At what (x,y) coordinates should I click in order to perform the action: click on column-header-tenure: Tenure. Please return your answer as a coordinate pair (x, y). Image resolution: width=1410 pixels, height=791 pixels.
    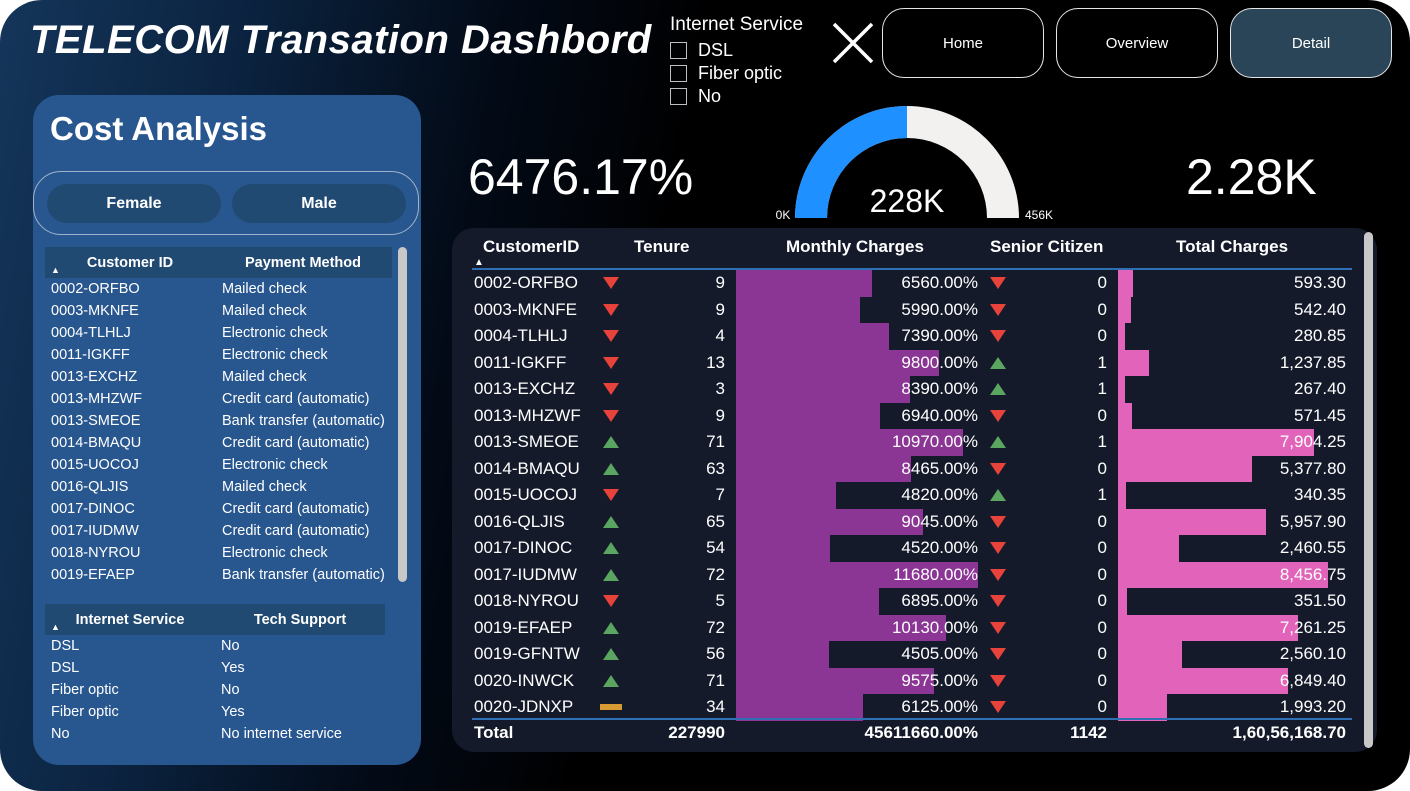
    Looking at the image, I should click on (661, 247).